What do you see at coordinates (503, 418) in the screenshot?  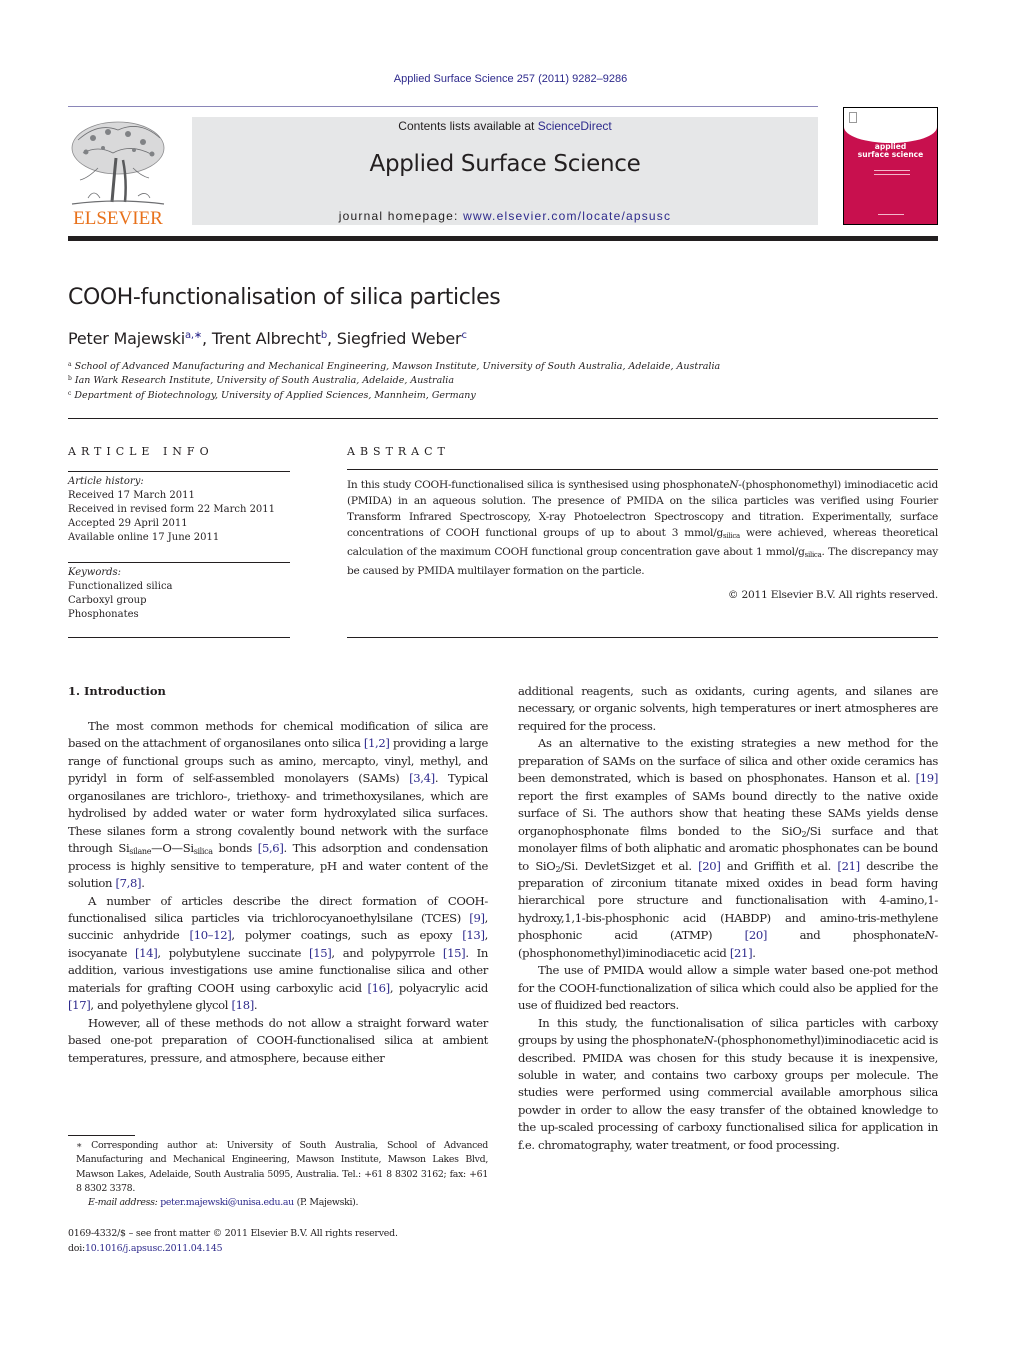 I see `front-matter-divider` at bounding box center [503, 418].